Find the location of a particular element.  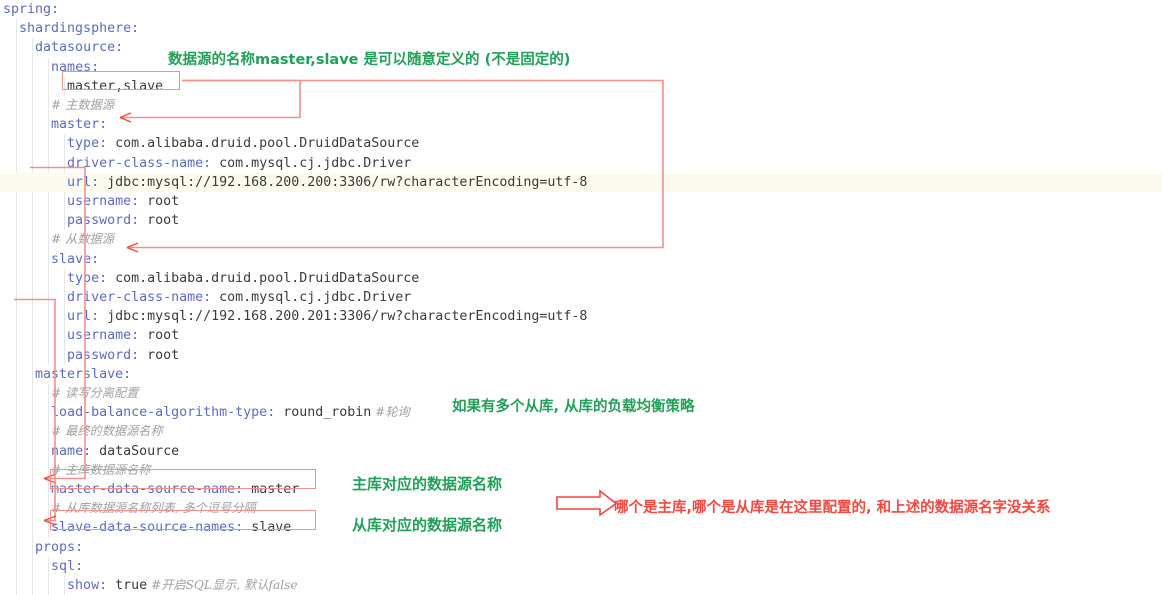

code-line: slave: is located at coordinates (581, 259).